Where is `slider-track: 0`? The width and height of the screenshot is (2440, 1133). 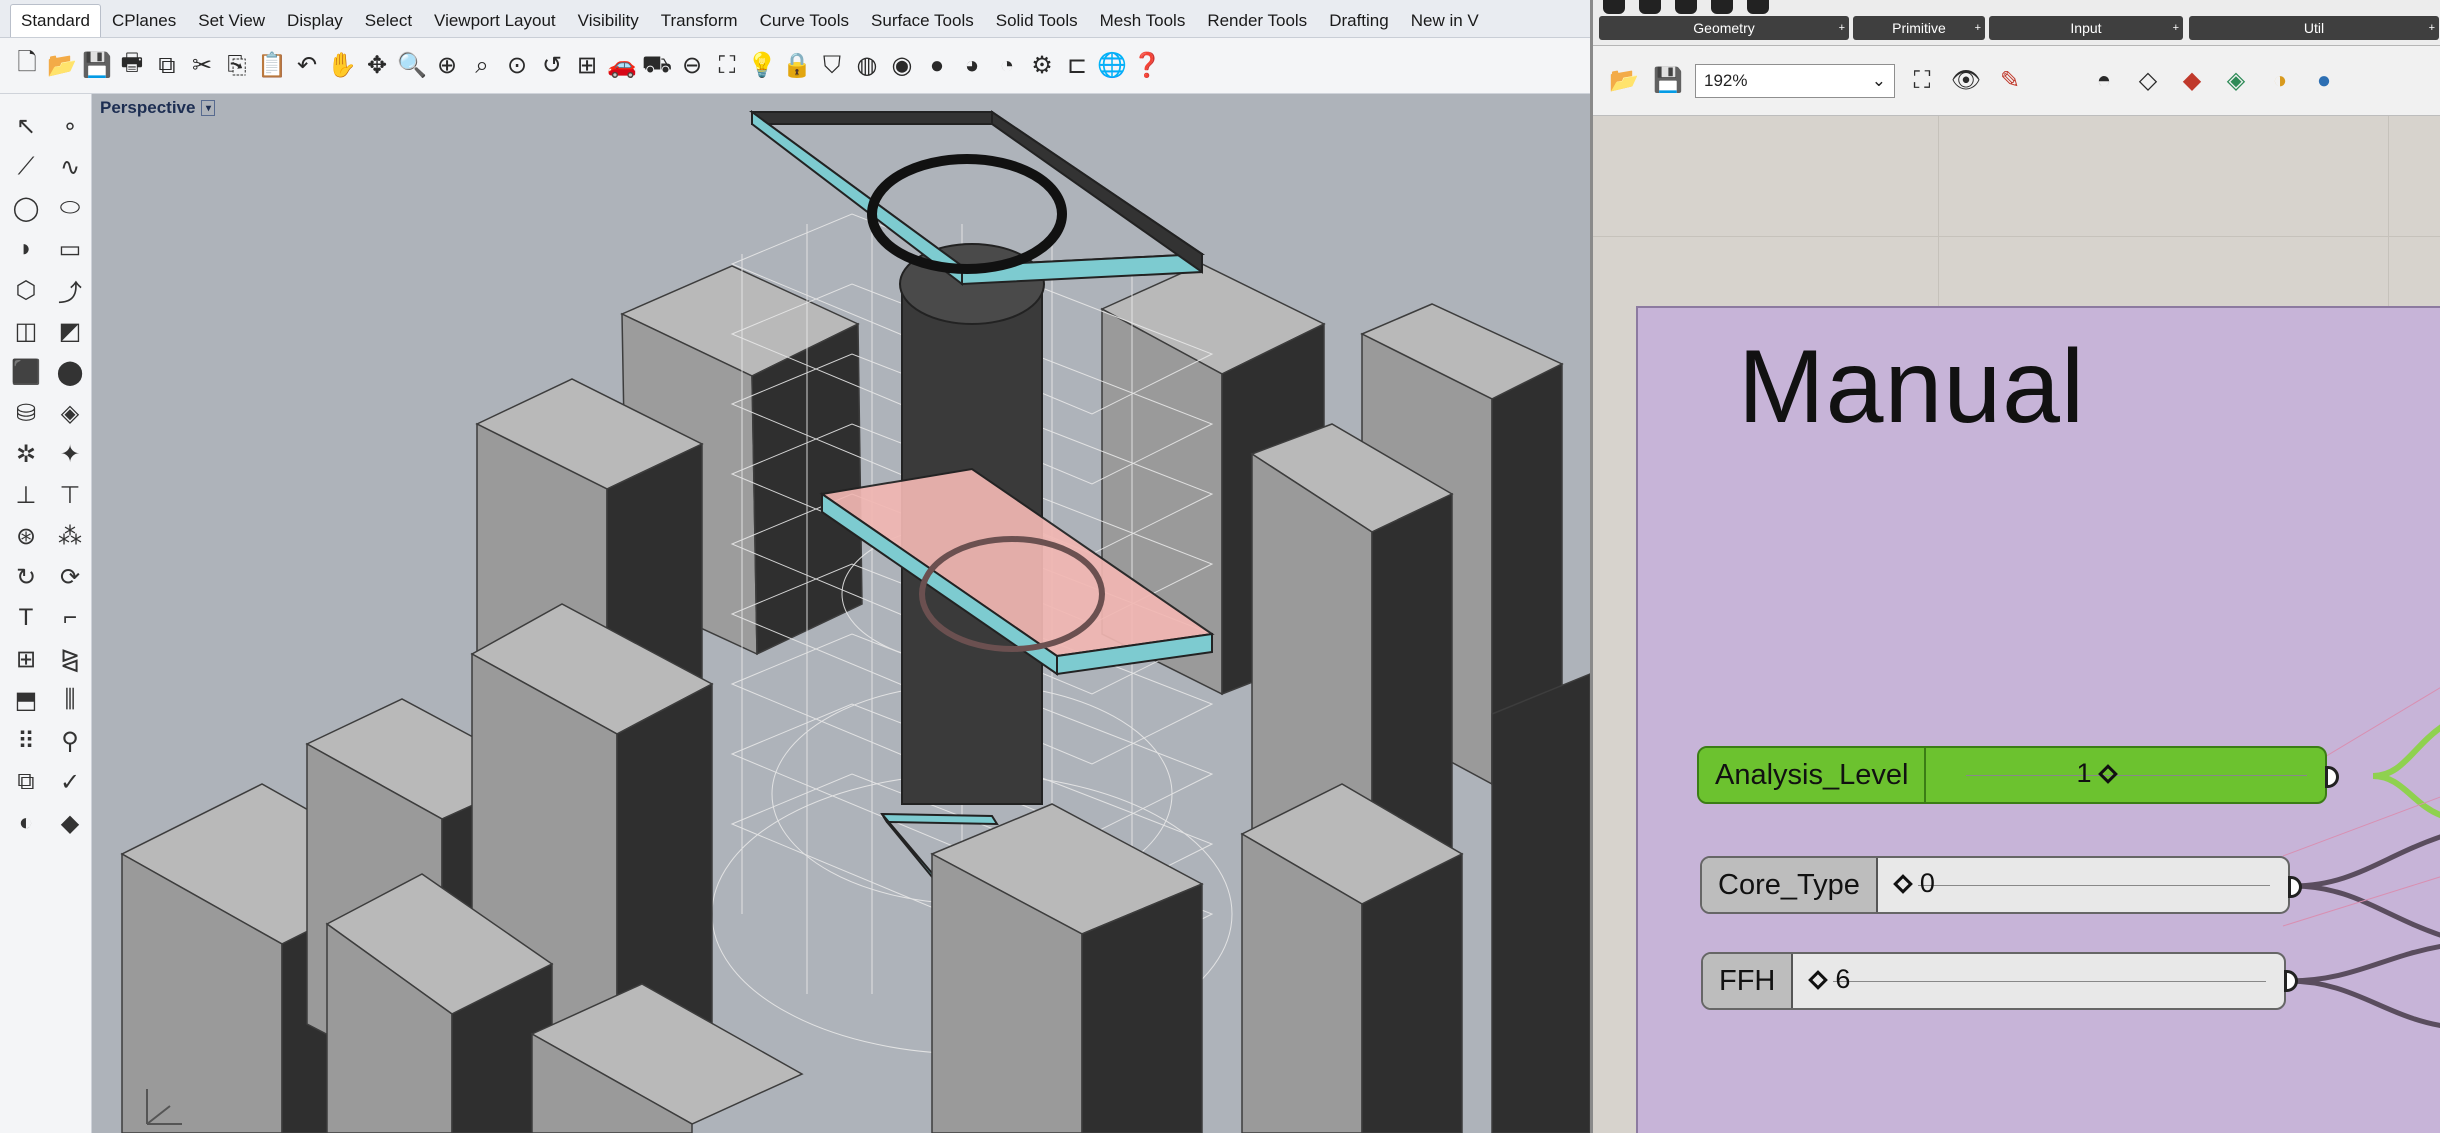 slider-track: 0 is located at coordinates (2083, 885).